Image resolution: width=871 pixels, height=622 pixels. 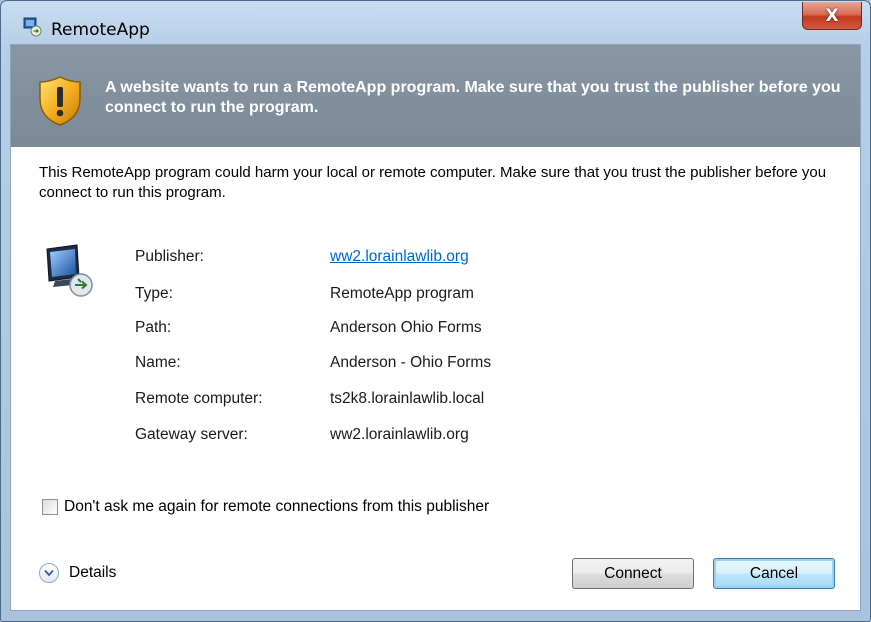 I want to click on details-label: Details, so click(x=92, y=573).